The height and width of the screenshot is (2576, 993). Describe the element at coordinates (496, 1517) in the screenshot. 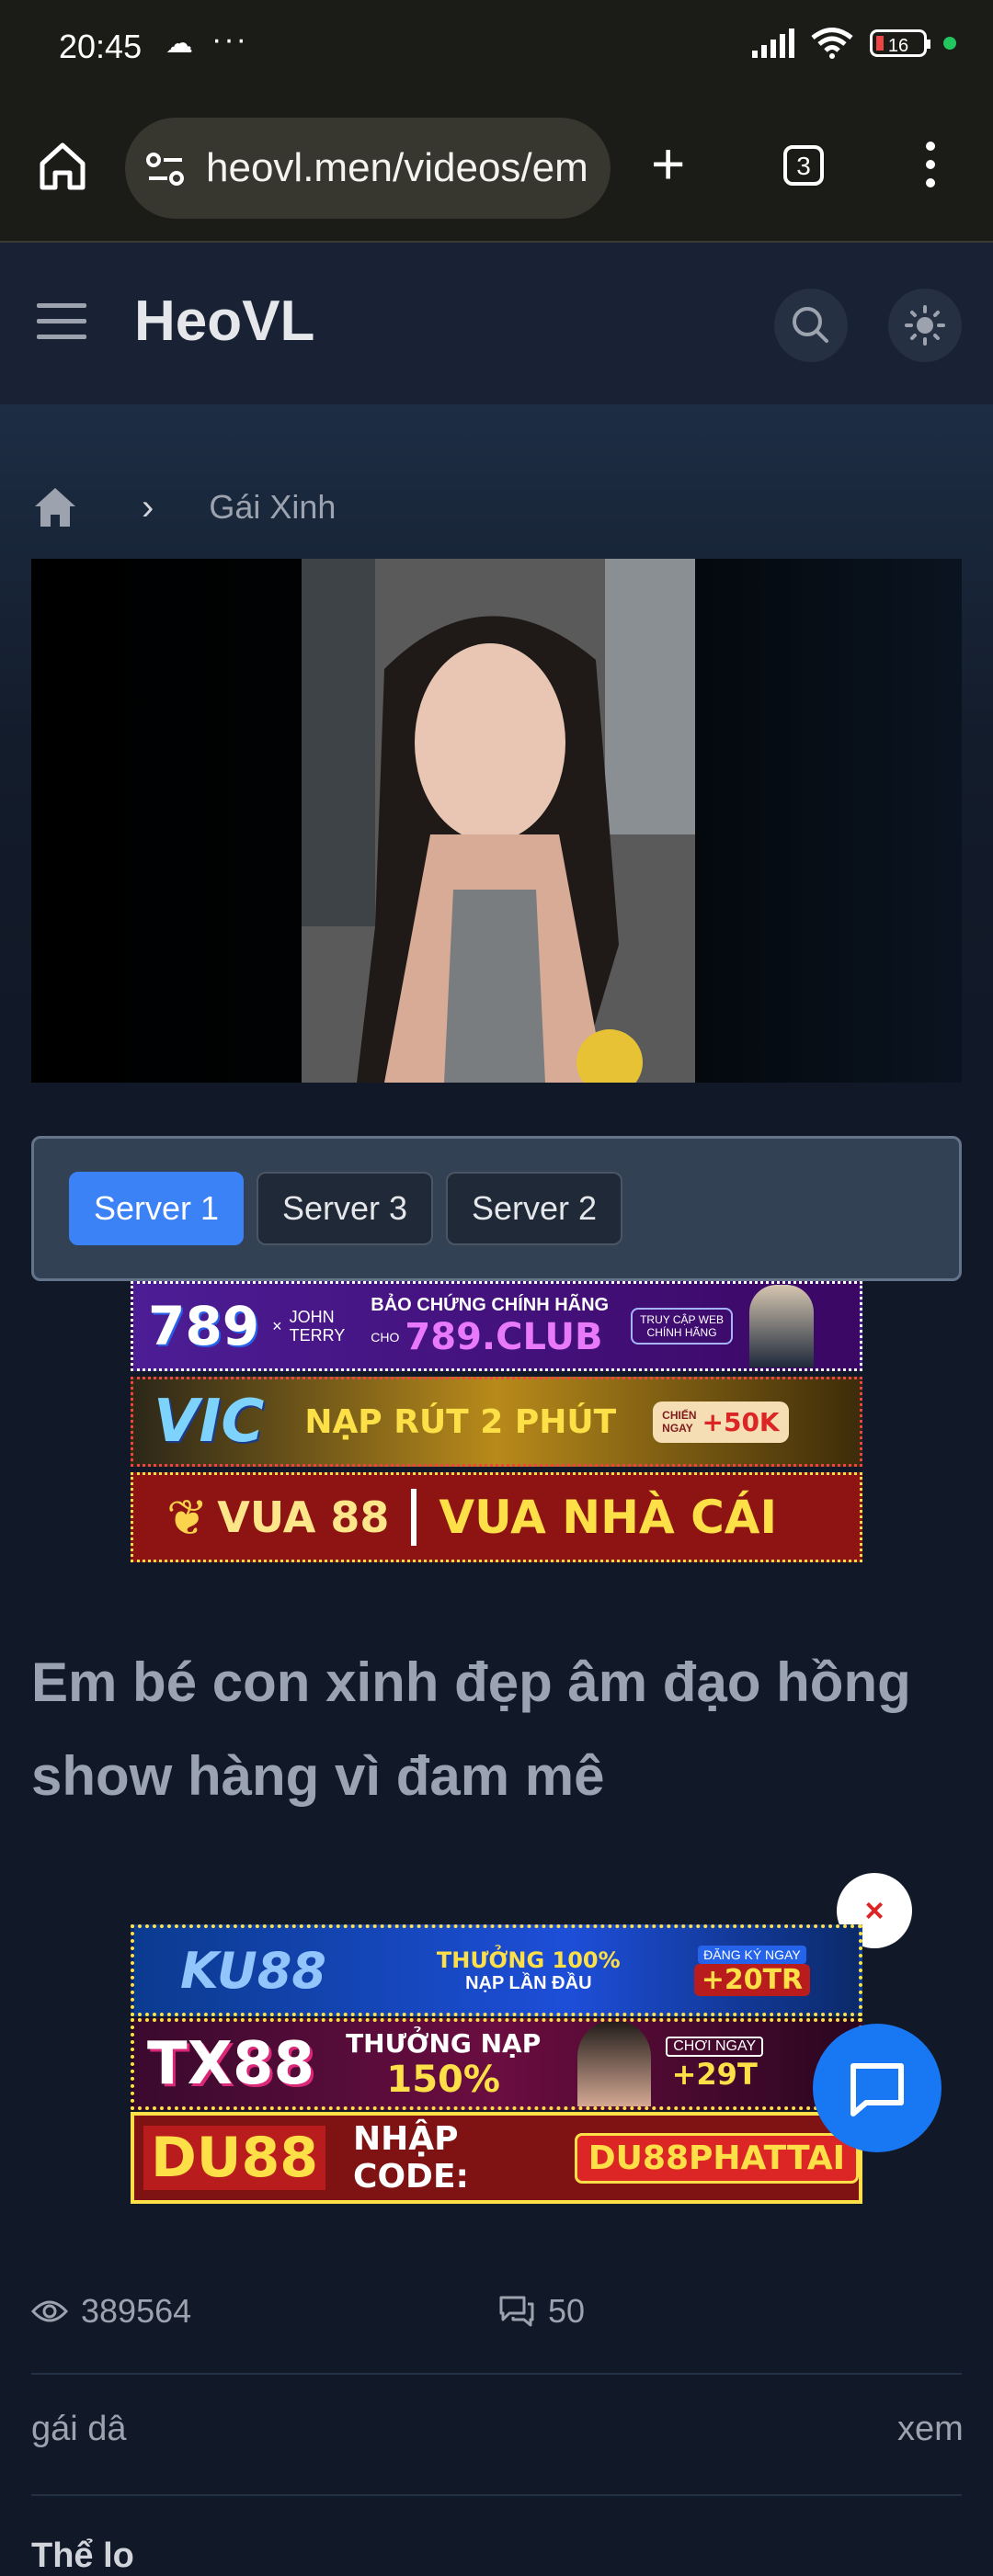

I see `ad-banner-vua88: ❦ VUA 88 VUA NHÀ CÁI` at that location.